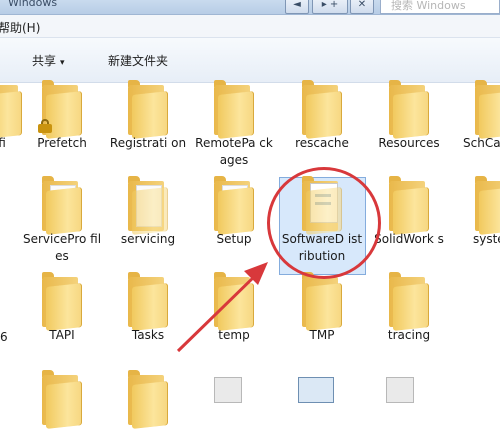 This screenshot has width=500, height=429. What do you see at coordinates (62, 247) in the screenshot?
I see `folder-label: ServicePro files` at bounding box center [62, 247].